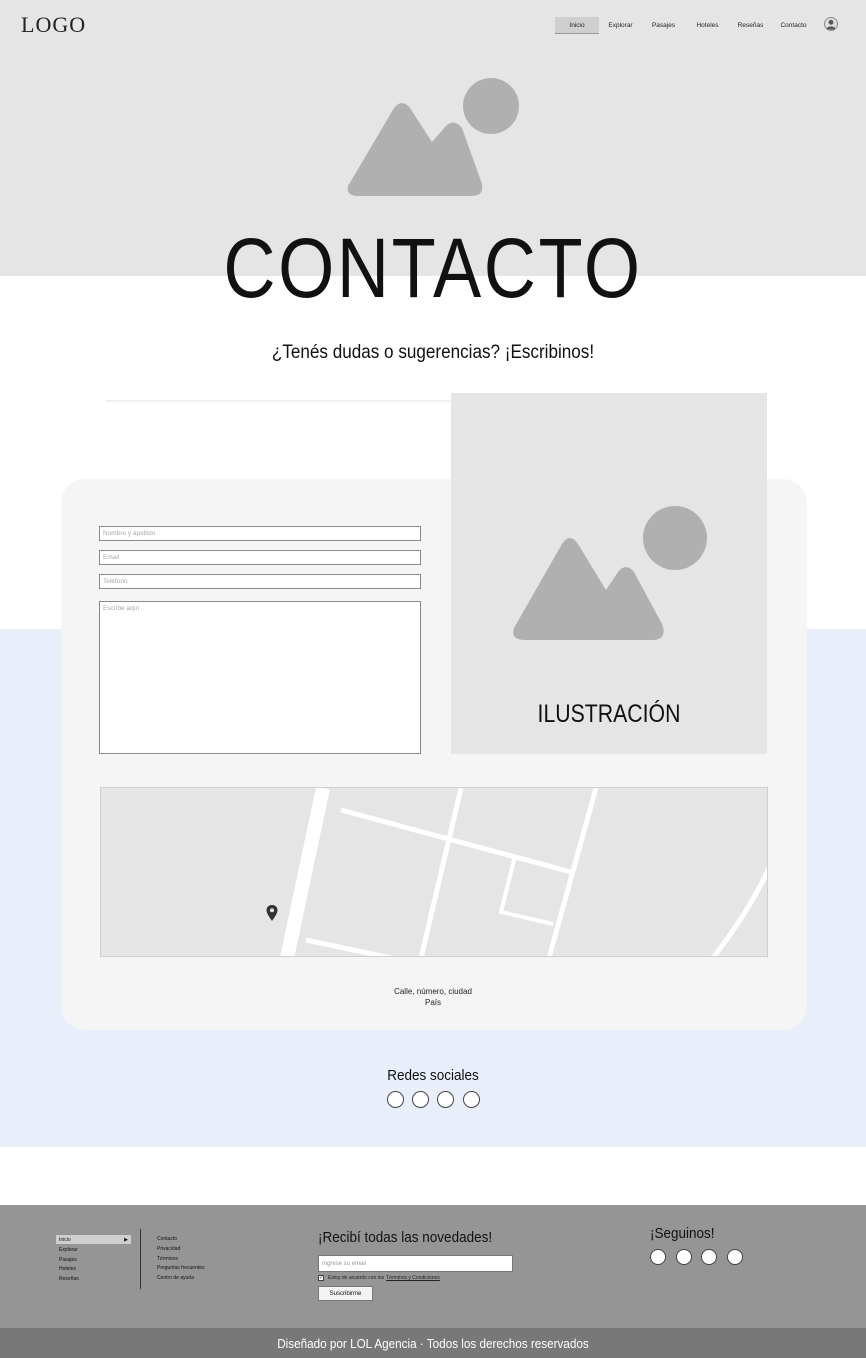  Describe the element at coordinates (93, 1278) in the screenshot. I see `footer-nav-item-resenas: Reseñas` at that location.